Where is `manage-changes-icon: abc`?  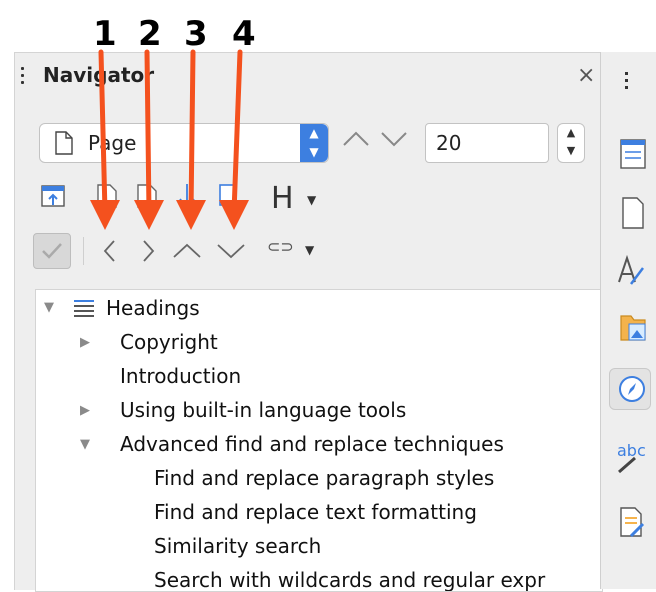
manage-changes-icon: abc is located at coordinates (629, 458).